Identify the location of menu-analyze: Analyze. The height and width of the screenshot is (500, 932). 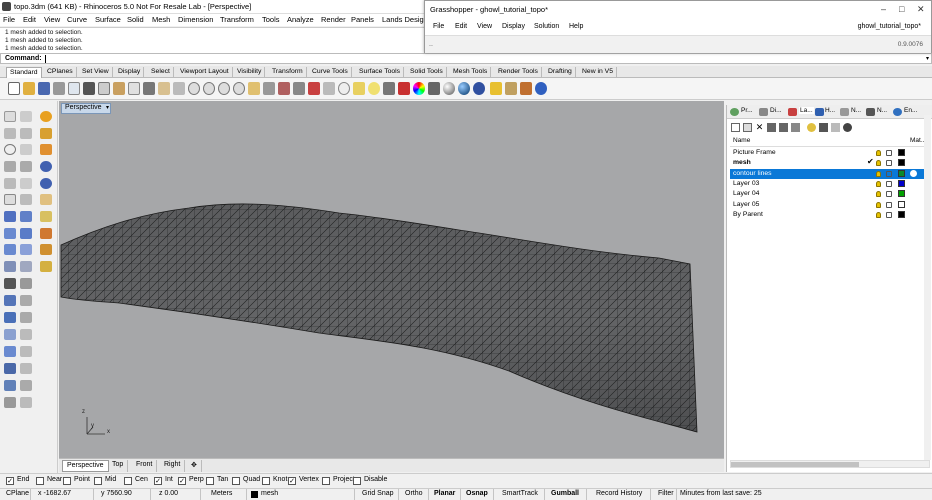
(300, 19).